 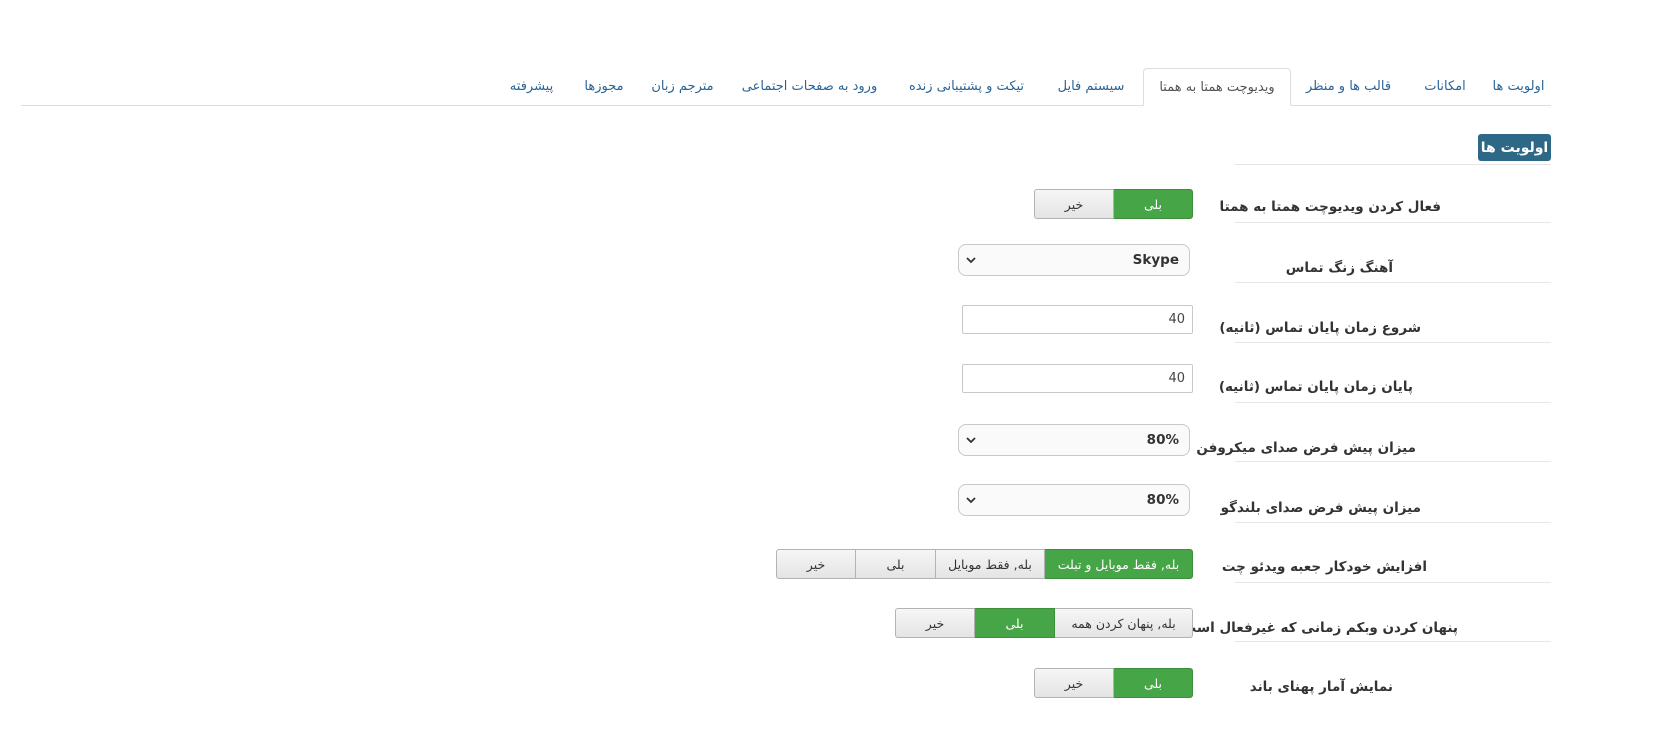 I want to click on bandwidth-stats-label: نمایش آمار پهنای باند, so click(x=1321, y=687).